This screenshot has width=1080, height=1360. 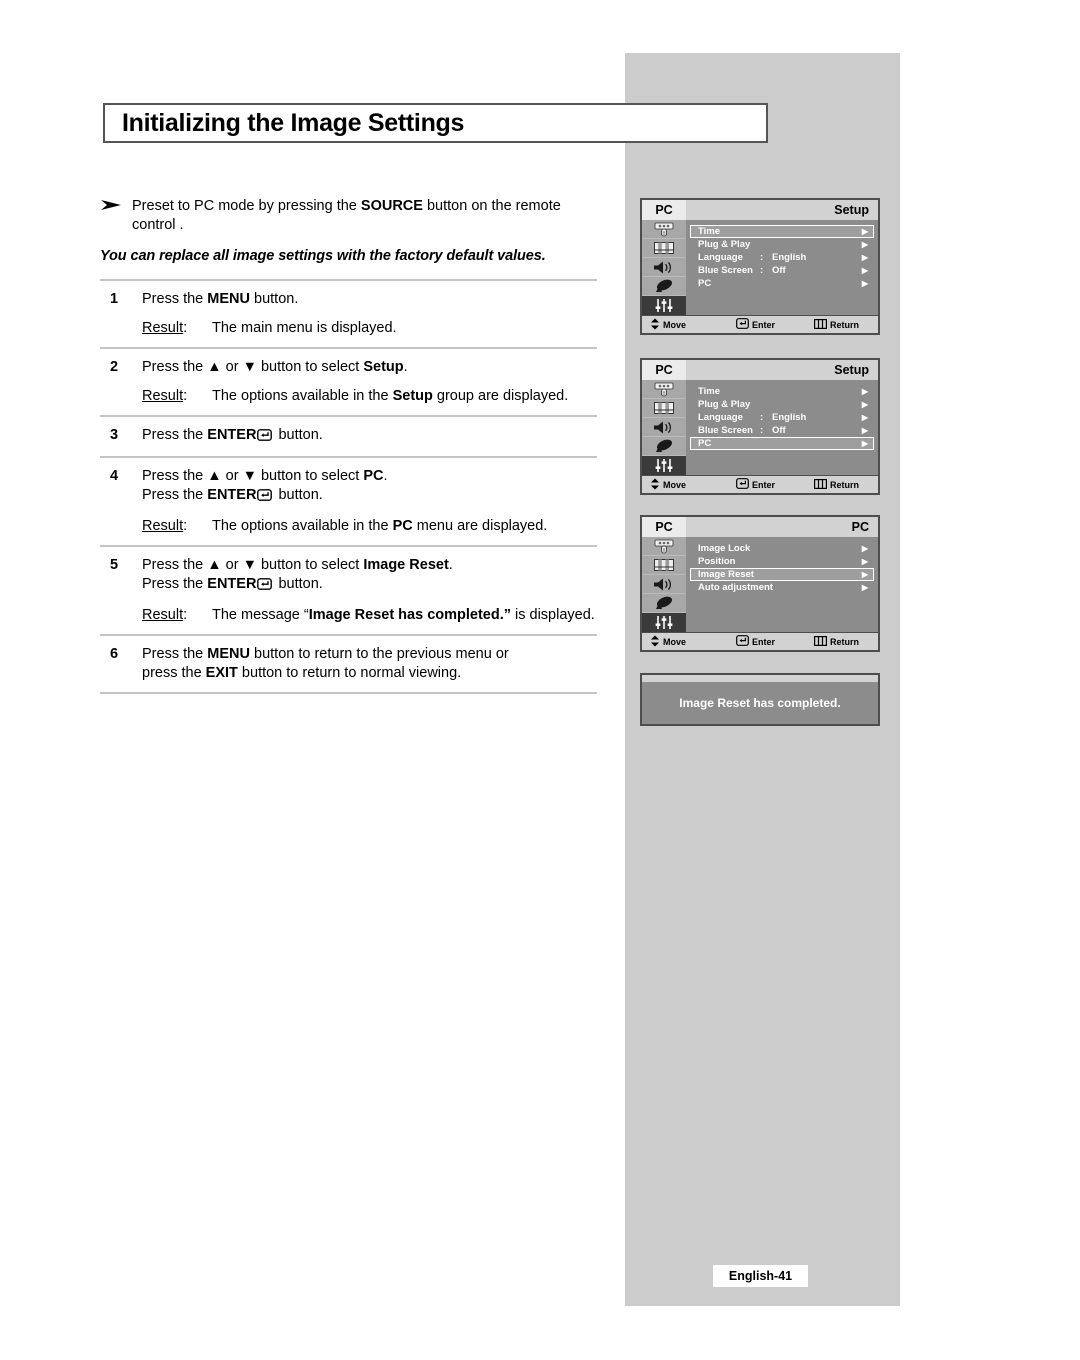 What do you see at coordinates (724, 404) in the screenshot?
I see `osd-item-label: Plug & Play` at bounding box center [724, 404].